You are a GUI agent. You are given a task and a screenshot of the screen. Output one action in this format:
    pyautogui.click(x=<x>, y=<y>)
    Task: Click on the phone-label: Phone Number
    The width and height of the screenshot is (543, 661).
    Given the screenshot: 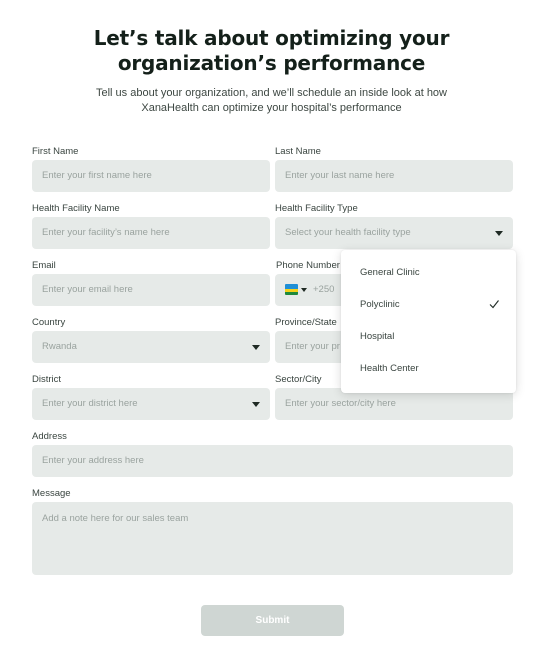 What is the action you would take?
    pyautogui.click(x=308, y=265)
    